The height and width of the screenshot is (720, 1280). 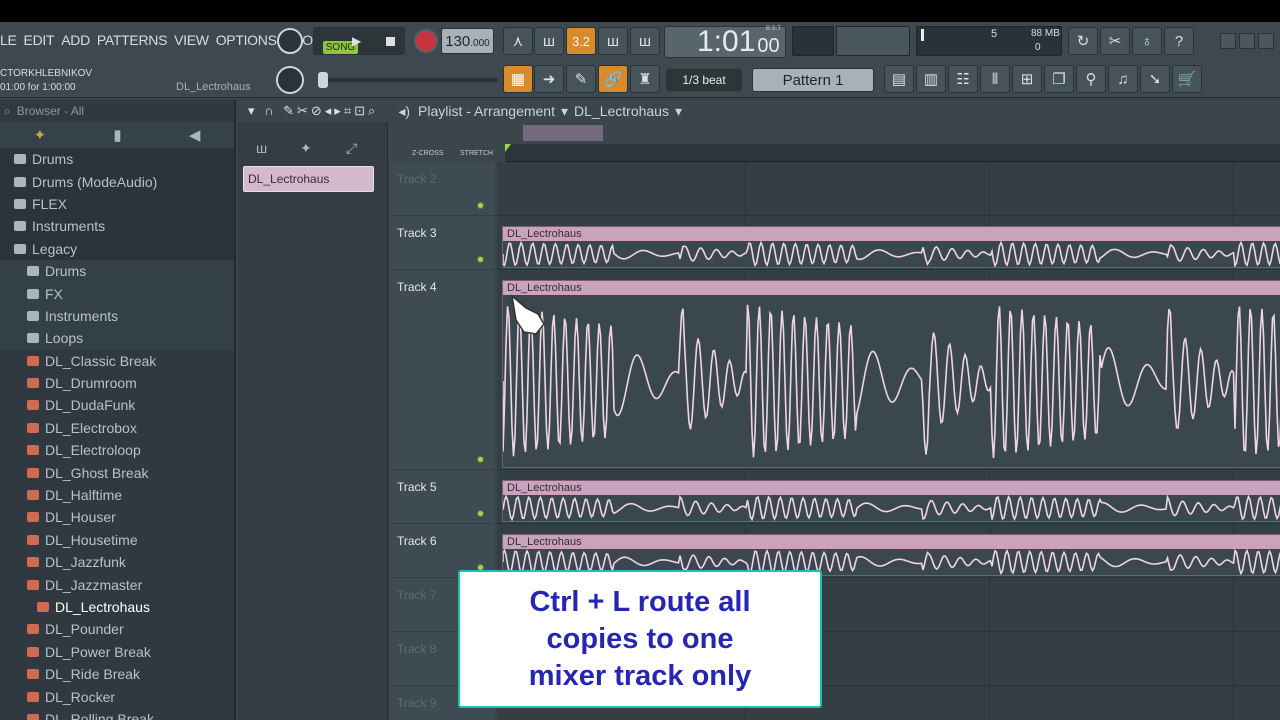 I want to click on overview-scroll-handle, so click(x=563, y=133).